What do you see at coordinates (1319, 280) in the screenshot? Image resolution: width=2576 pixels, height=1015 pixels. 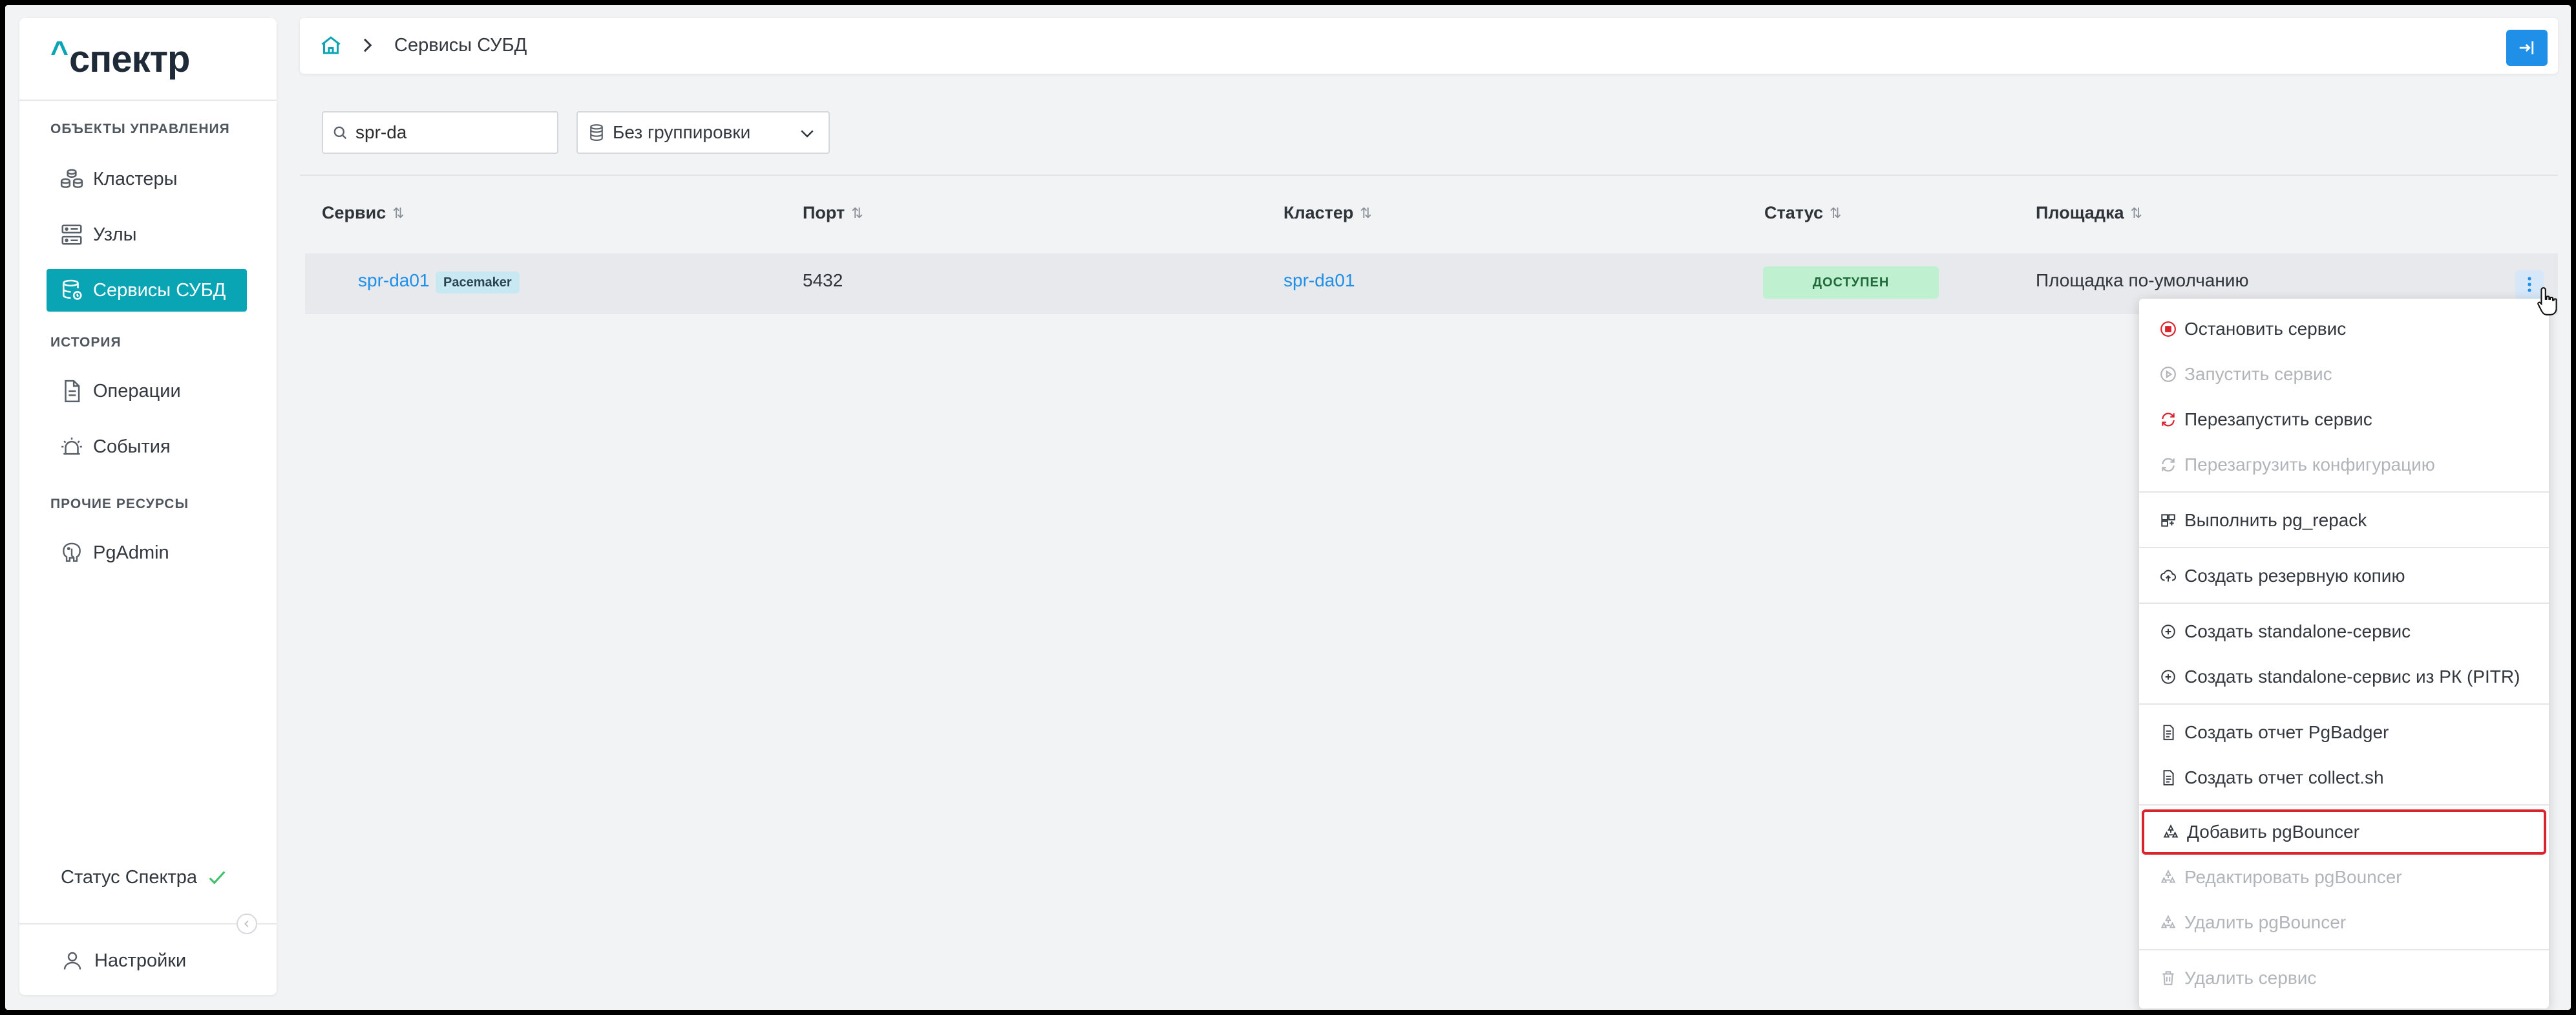 I see `cluster-link: spr-da01` at bounding box center [1319, 280].